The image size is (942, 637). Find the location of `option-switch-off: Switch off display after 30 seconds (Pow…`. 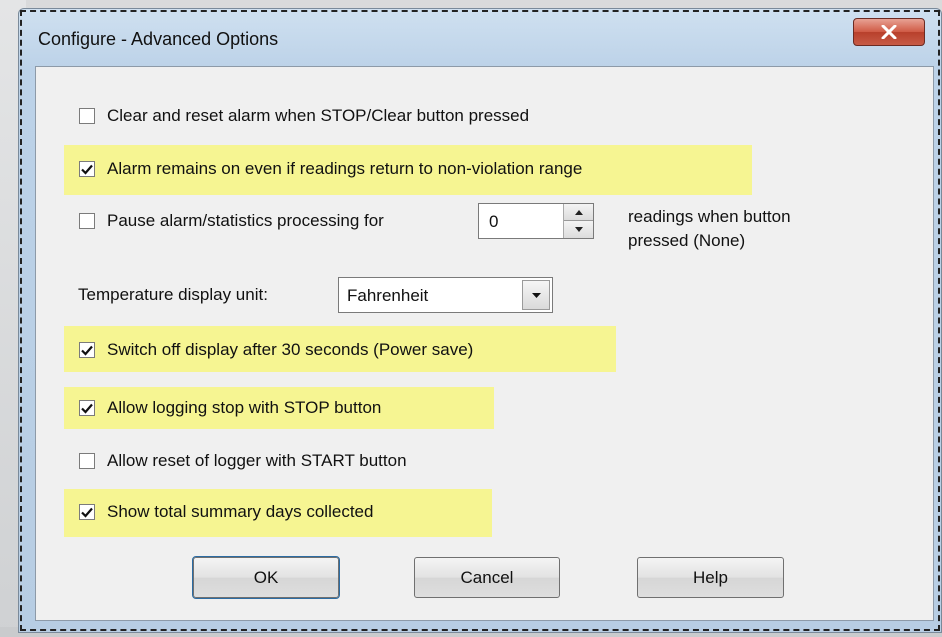

option-switch-off: Switch off display after 30 seconds (Pow… is located at coordinates (276, 350).